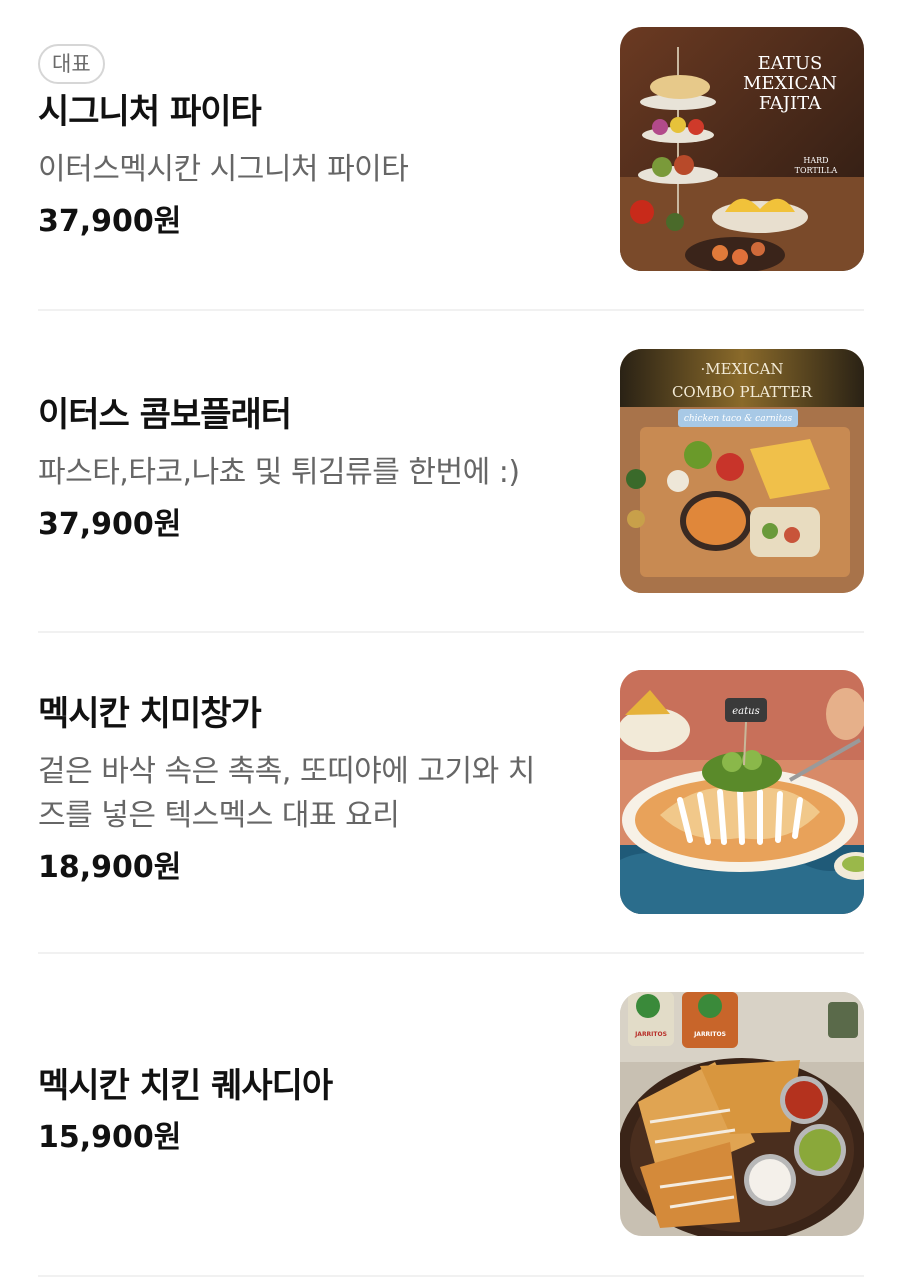 The height and width of the screenshot is (1287, 900). I want to click on menu-item-text: 대표 시그니처 파이타 이터스멕시칸 시그니처 파이타 37,900원, so click(318, 144).